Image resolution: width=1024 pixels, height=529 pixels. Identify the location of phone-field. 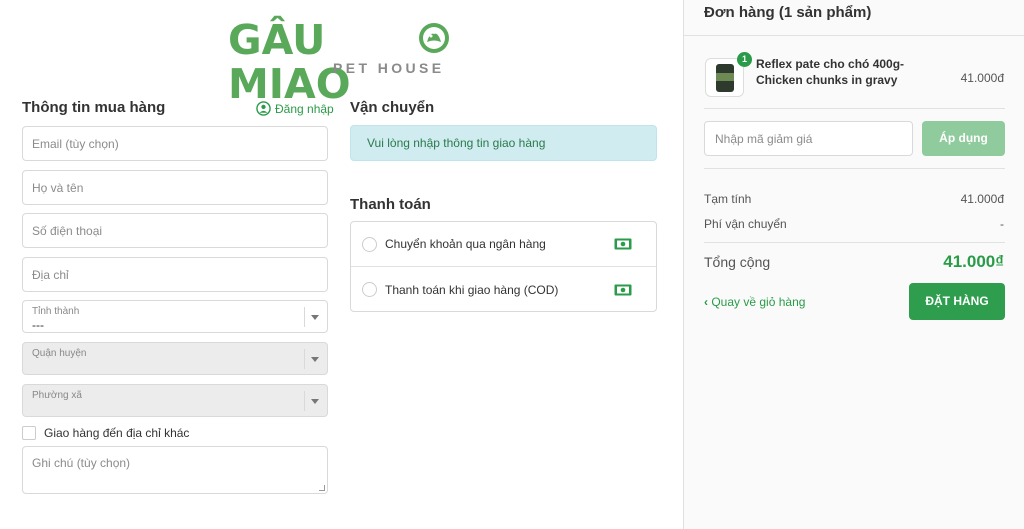
(175, 230).